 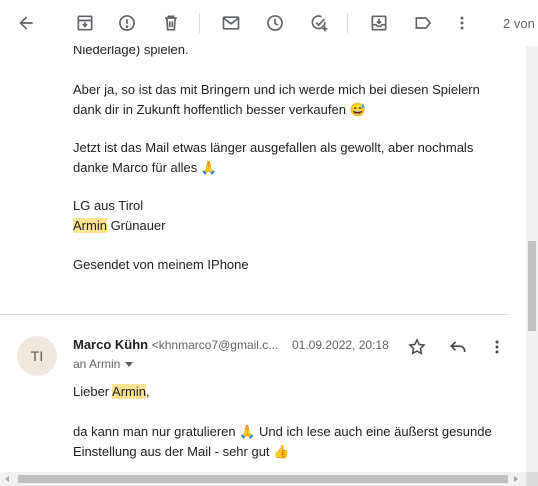 What do you see at coordinates (181, 451) in the screenshot?
I see `body-line: Einstellung aus der Mail - sehr gut 👍` at bounding box center [181, 451].